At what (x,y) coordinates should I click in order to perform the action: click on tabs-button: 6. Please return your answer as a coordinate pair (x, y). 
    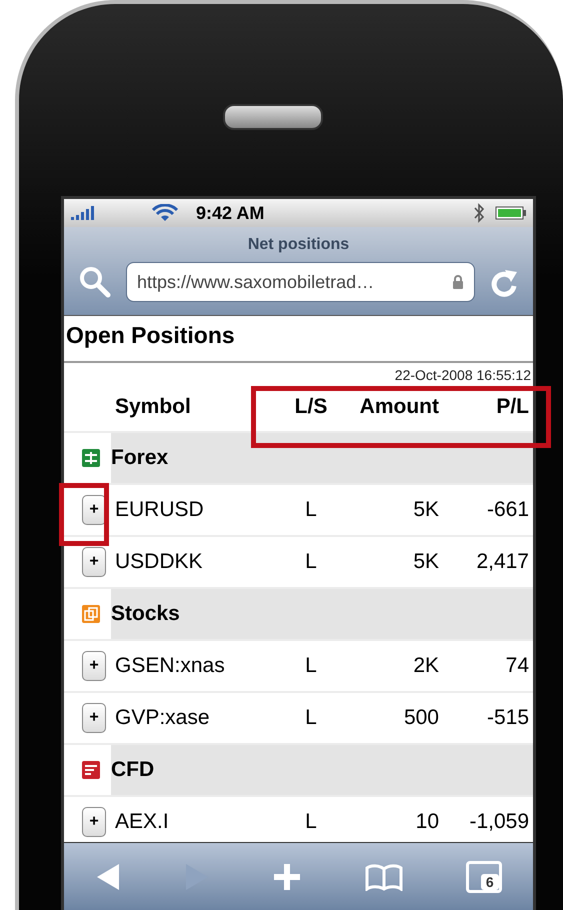
    Looking at the image, I should click on (484, 876).